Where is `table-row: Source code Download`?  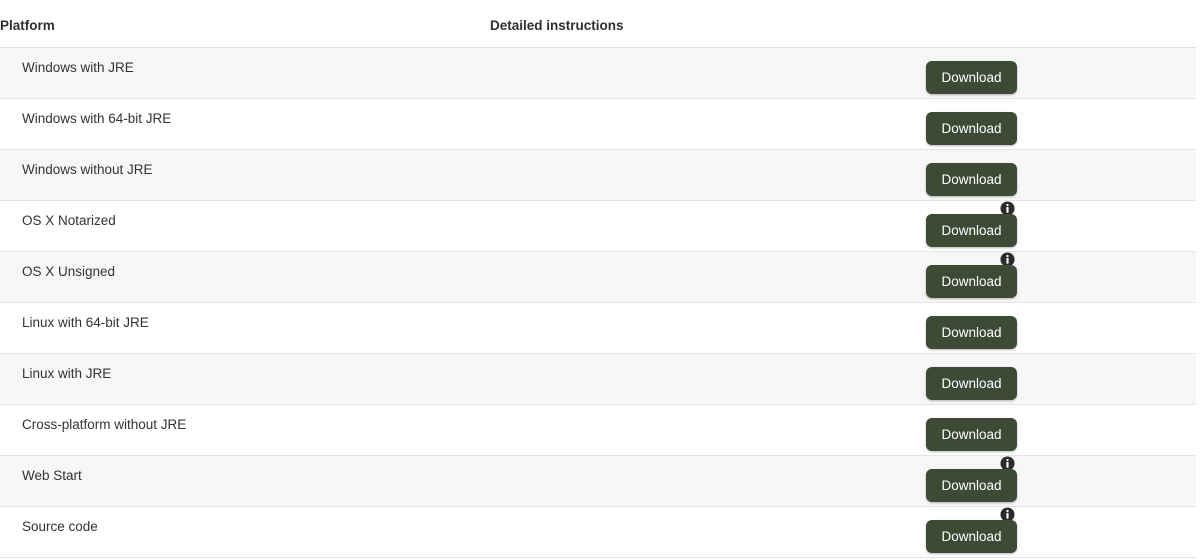
table-row: Source code Download is located at coordinates (598, 531).